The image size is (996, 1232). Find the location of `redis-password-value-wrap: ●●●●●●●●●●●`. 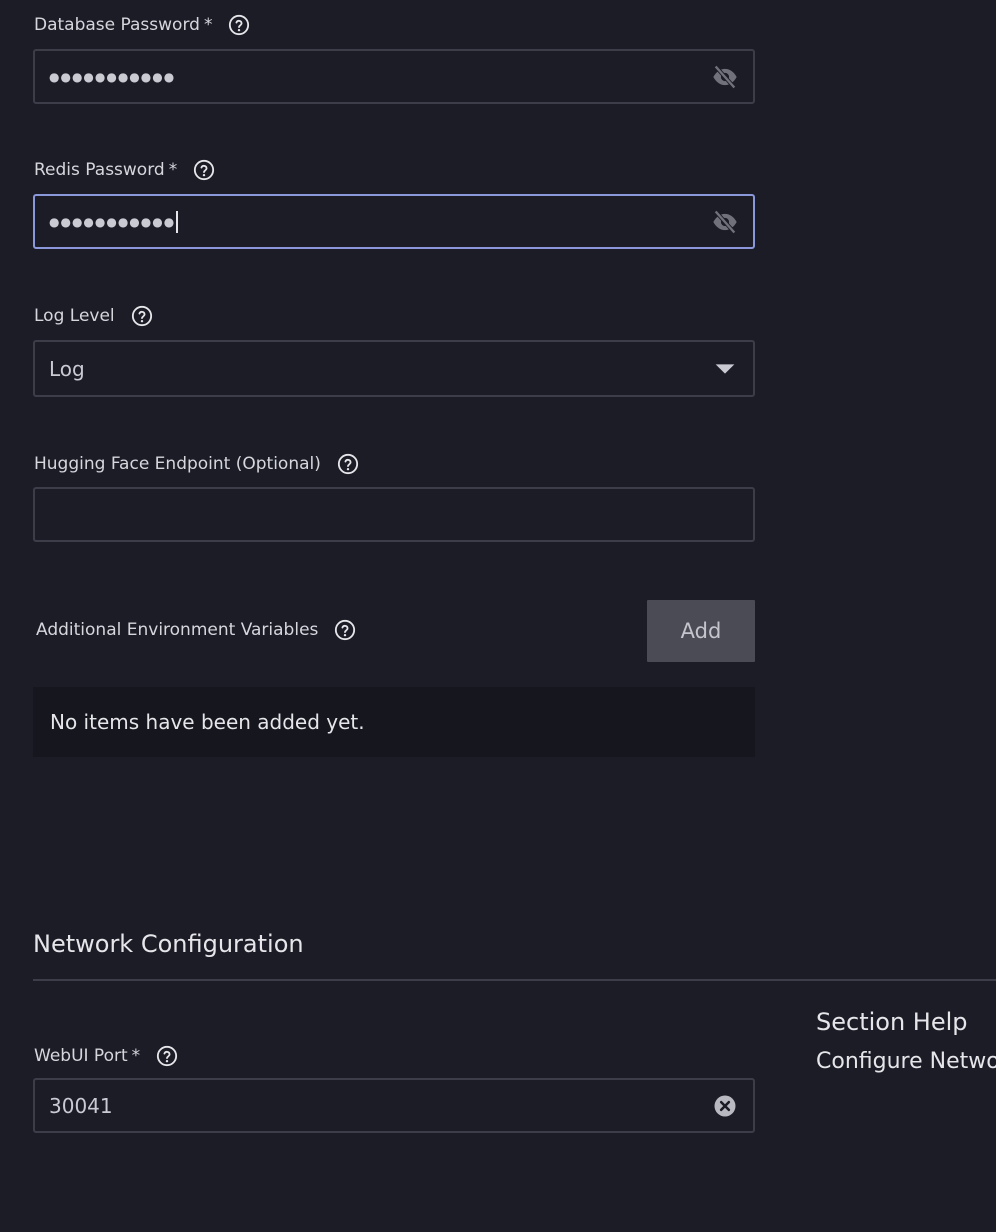

redis-password-value-wrap: ●●●●●●●●●●● is located at coordinates (373, 221).